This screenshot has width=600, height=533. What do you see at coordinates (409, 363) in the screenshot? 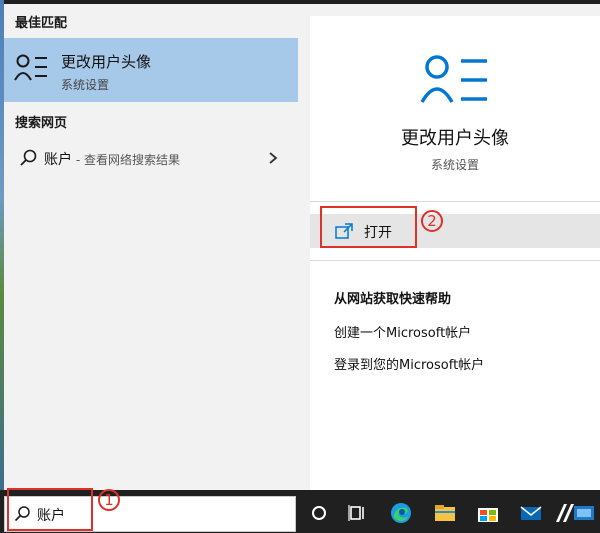
I see `help-link-sign-in: 登录到您的Microsoft帐户` at bounding box center [409, 363].